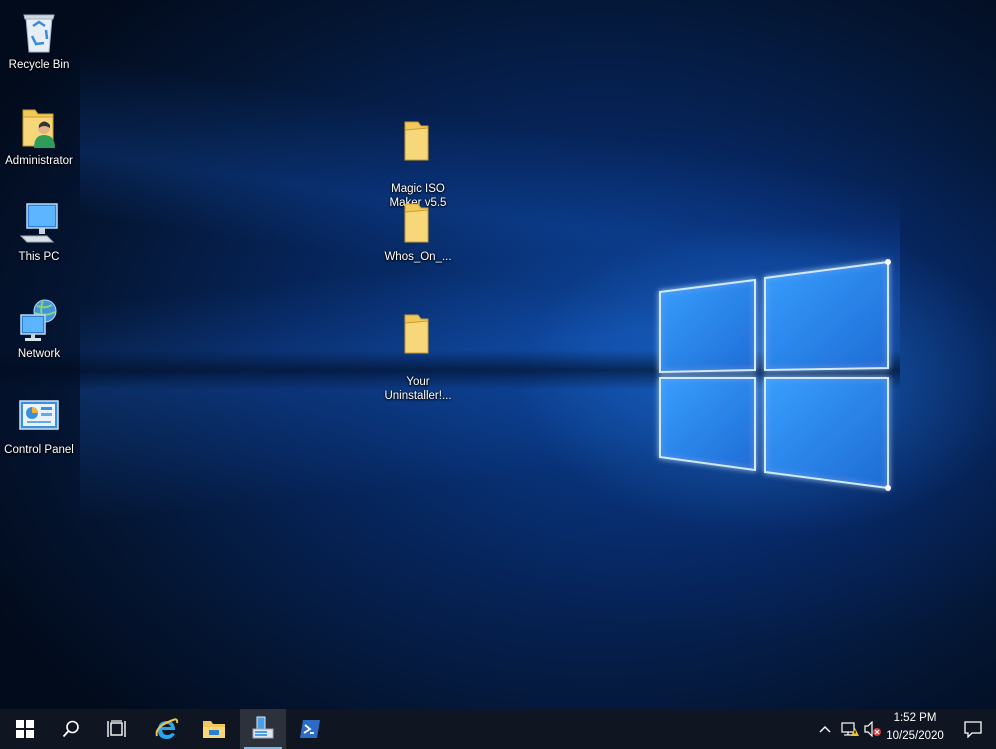  I want to click on network-icon, so click(38, 320).